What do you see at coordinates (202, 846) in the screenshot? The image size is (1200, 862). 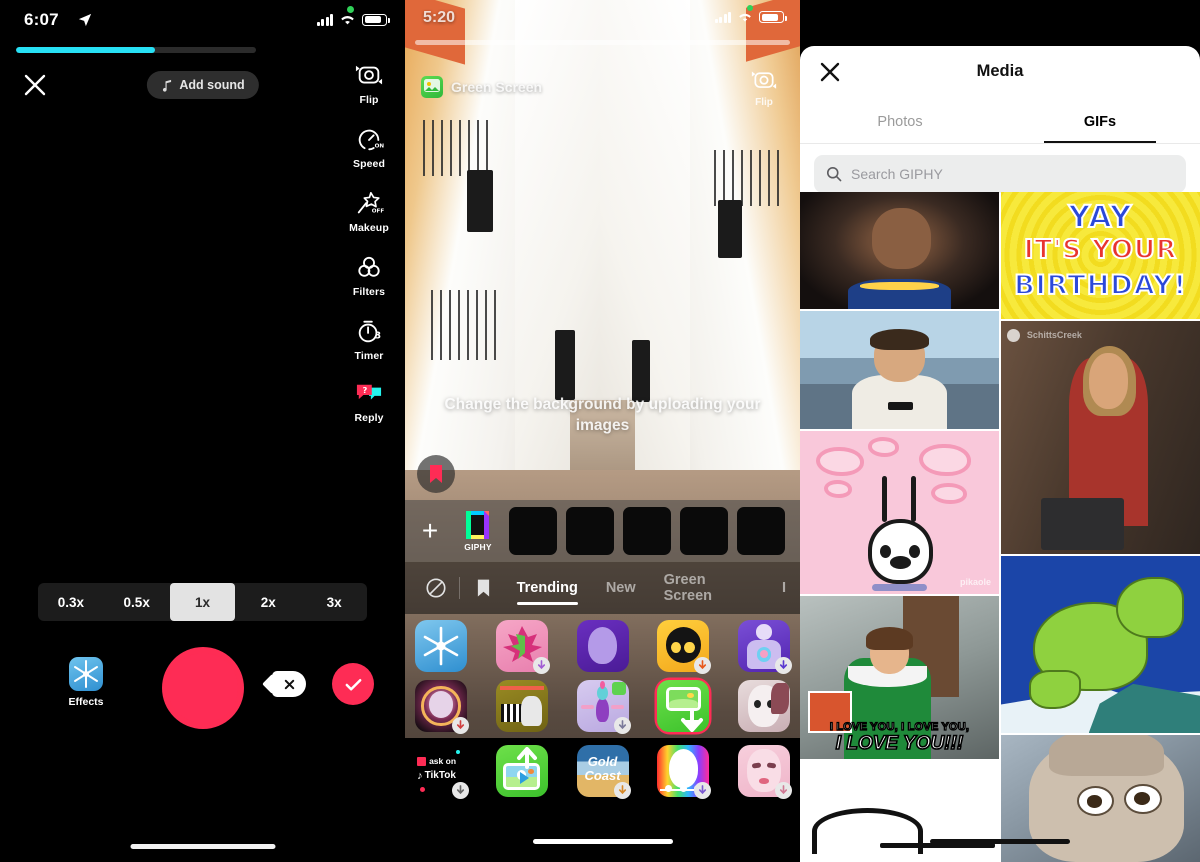 I see `home-indicator` at bounding box center [202, 846].